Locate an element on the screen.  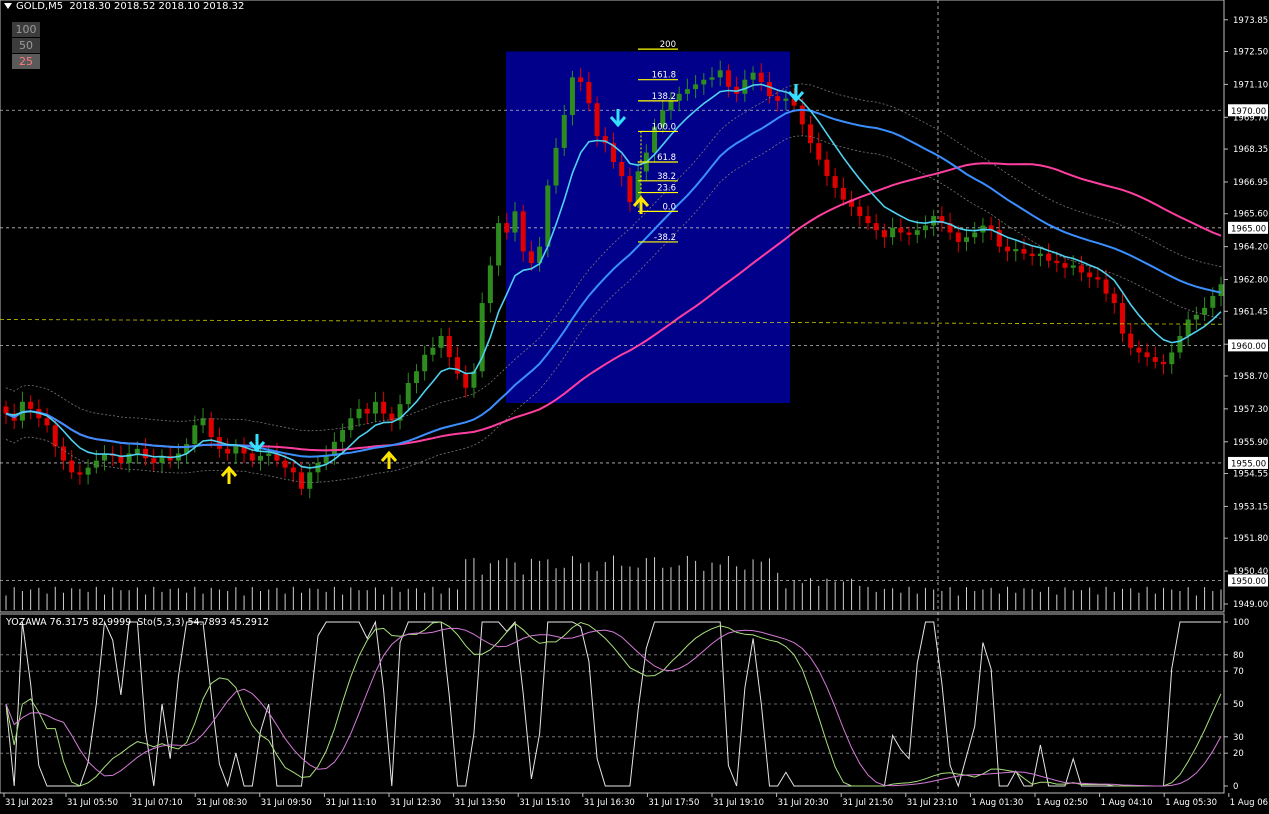
price-tick-label: 1971.10 is located at coordinates (1250, 85).